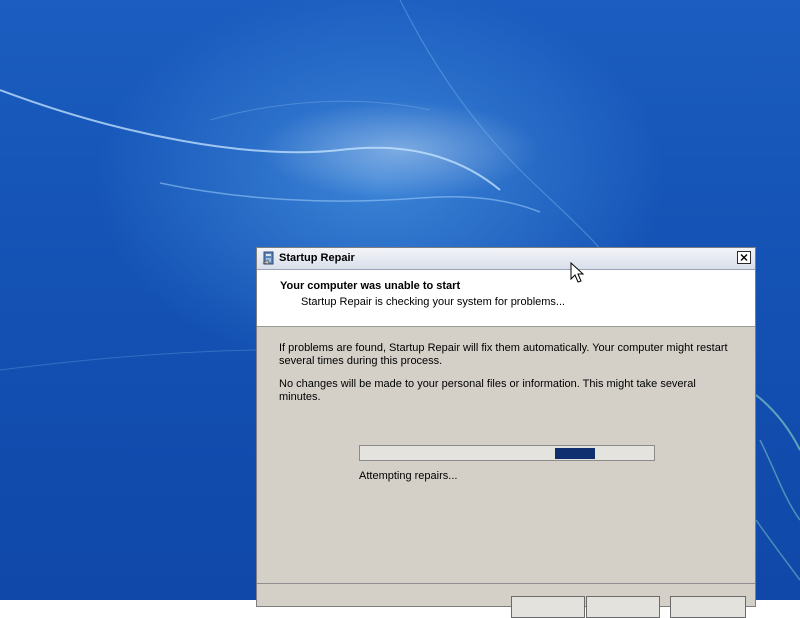  I want to click on header-title: Your computer was unable to start, so click(370, 286).